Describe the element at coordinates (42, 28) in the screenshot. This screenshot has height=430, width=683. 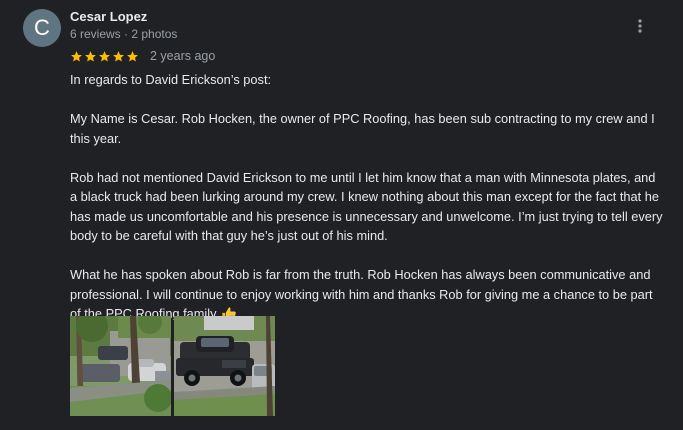
I see `avatar: C` at that location.